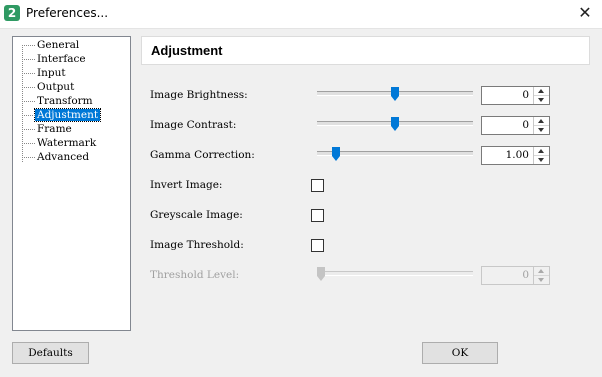 This screenshot has height=377, width=602. I want to click on threshold-level-value: 0, so click(525, 275).